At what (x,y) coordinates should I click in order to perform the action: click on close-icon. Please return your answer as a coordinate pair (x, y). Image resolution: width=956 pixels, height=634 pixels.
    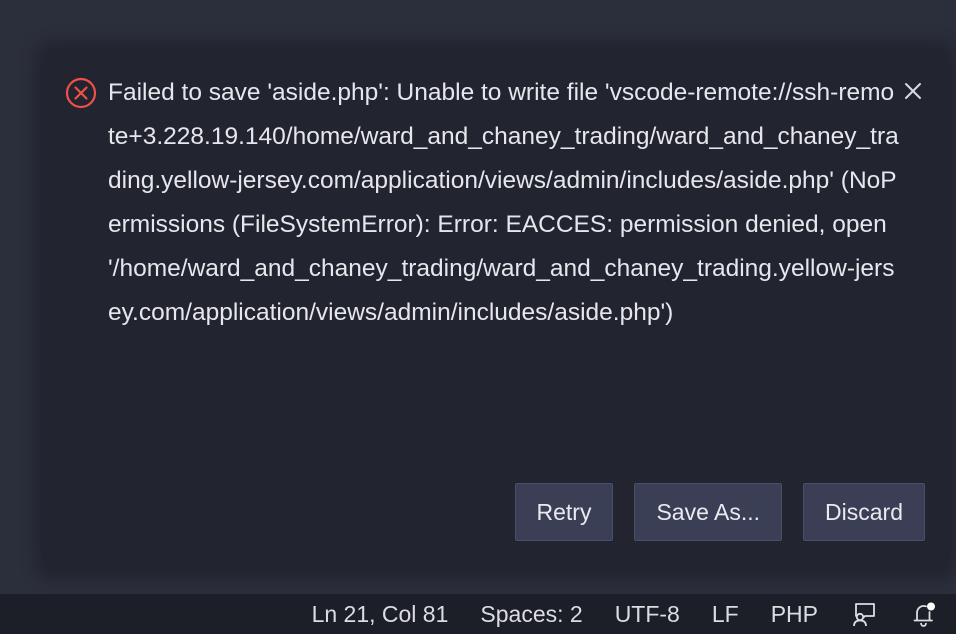
    Looking at the image, I should click on (913, 91).